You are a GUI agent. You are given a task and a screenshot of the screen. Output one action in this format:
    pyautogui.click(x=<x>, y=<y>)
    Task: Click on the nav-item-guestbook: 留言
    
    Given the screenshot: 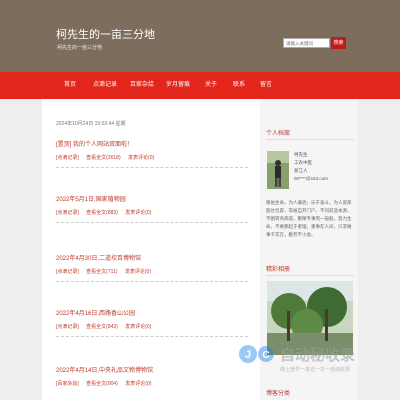 What is the action you would take?
    pyautogui.click(x=266, y=85)
    